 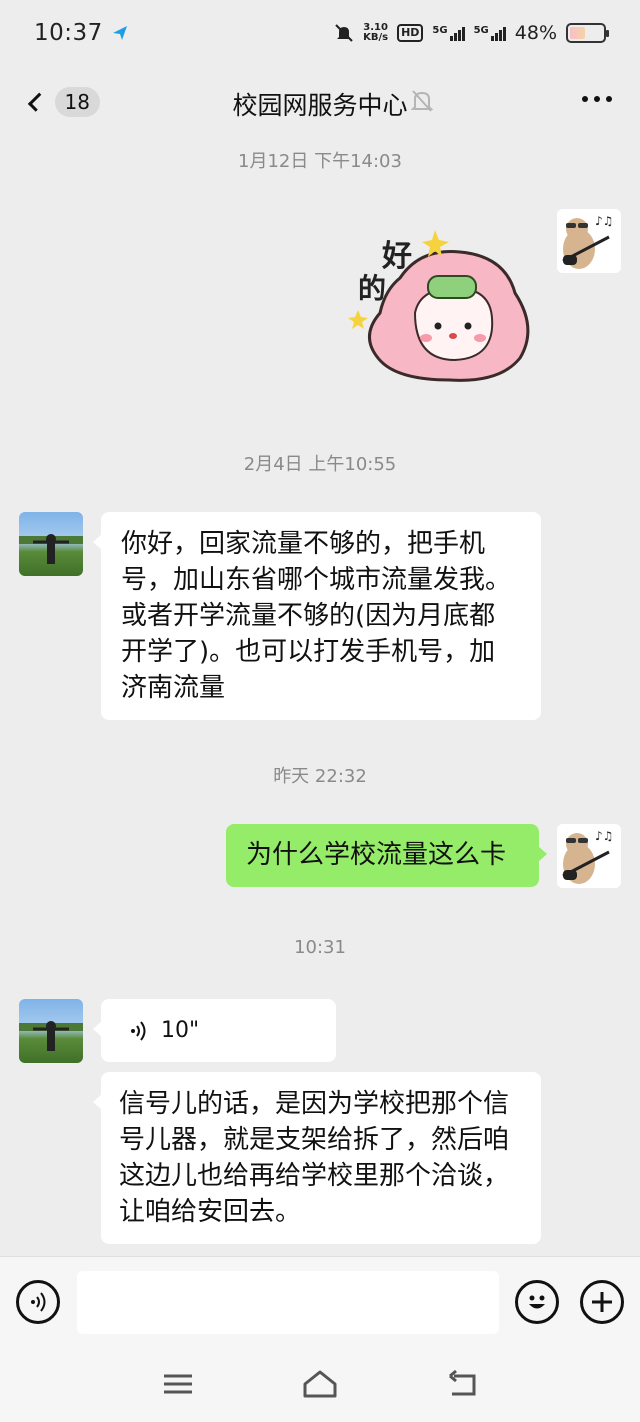 What do you see at coordinates (396, 256) in the screenshot?
I see `sticker-text-1: 好` at bounding box center [396, 256].